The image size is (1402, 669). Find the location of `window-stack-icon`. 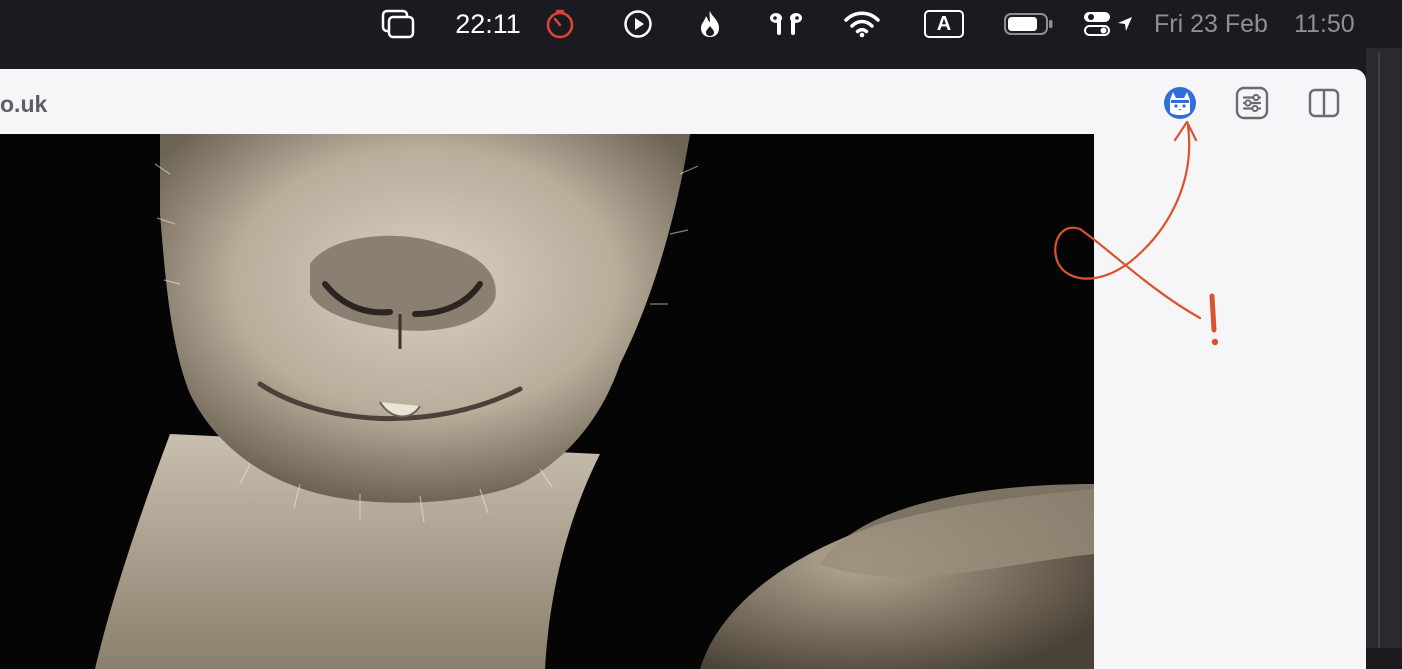

window-stack-icon is located at coordinates (398, 24).